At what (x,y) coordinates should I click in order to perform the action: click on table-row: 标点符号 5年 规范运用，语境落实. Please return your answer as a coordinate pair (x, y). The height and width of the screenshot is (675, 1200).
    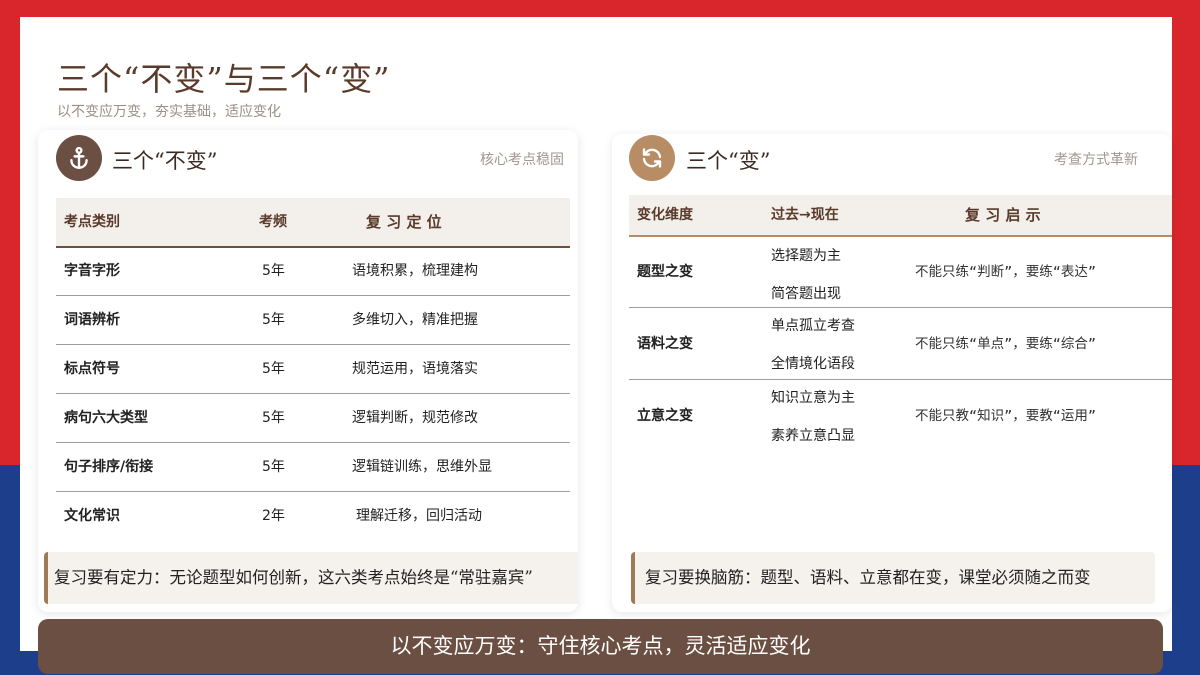
    Looking at the image, I should click on (313, 370).